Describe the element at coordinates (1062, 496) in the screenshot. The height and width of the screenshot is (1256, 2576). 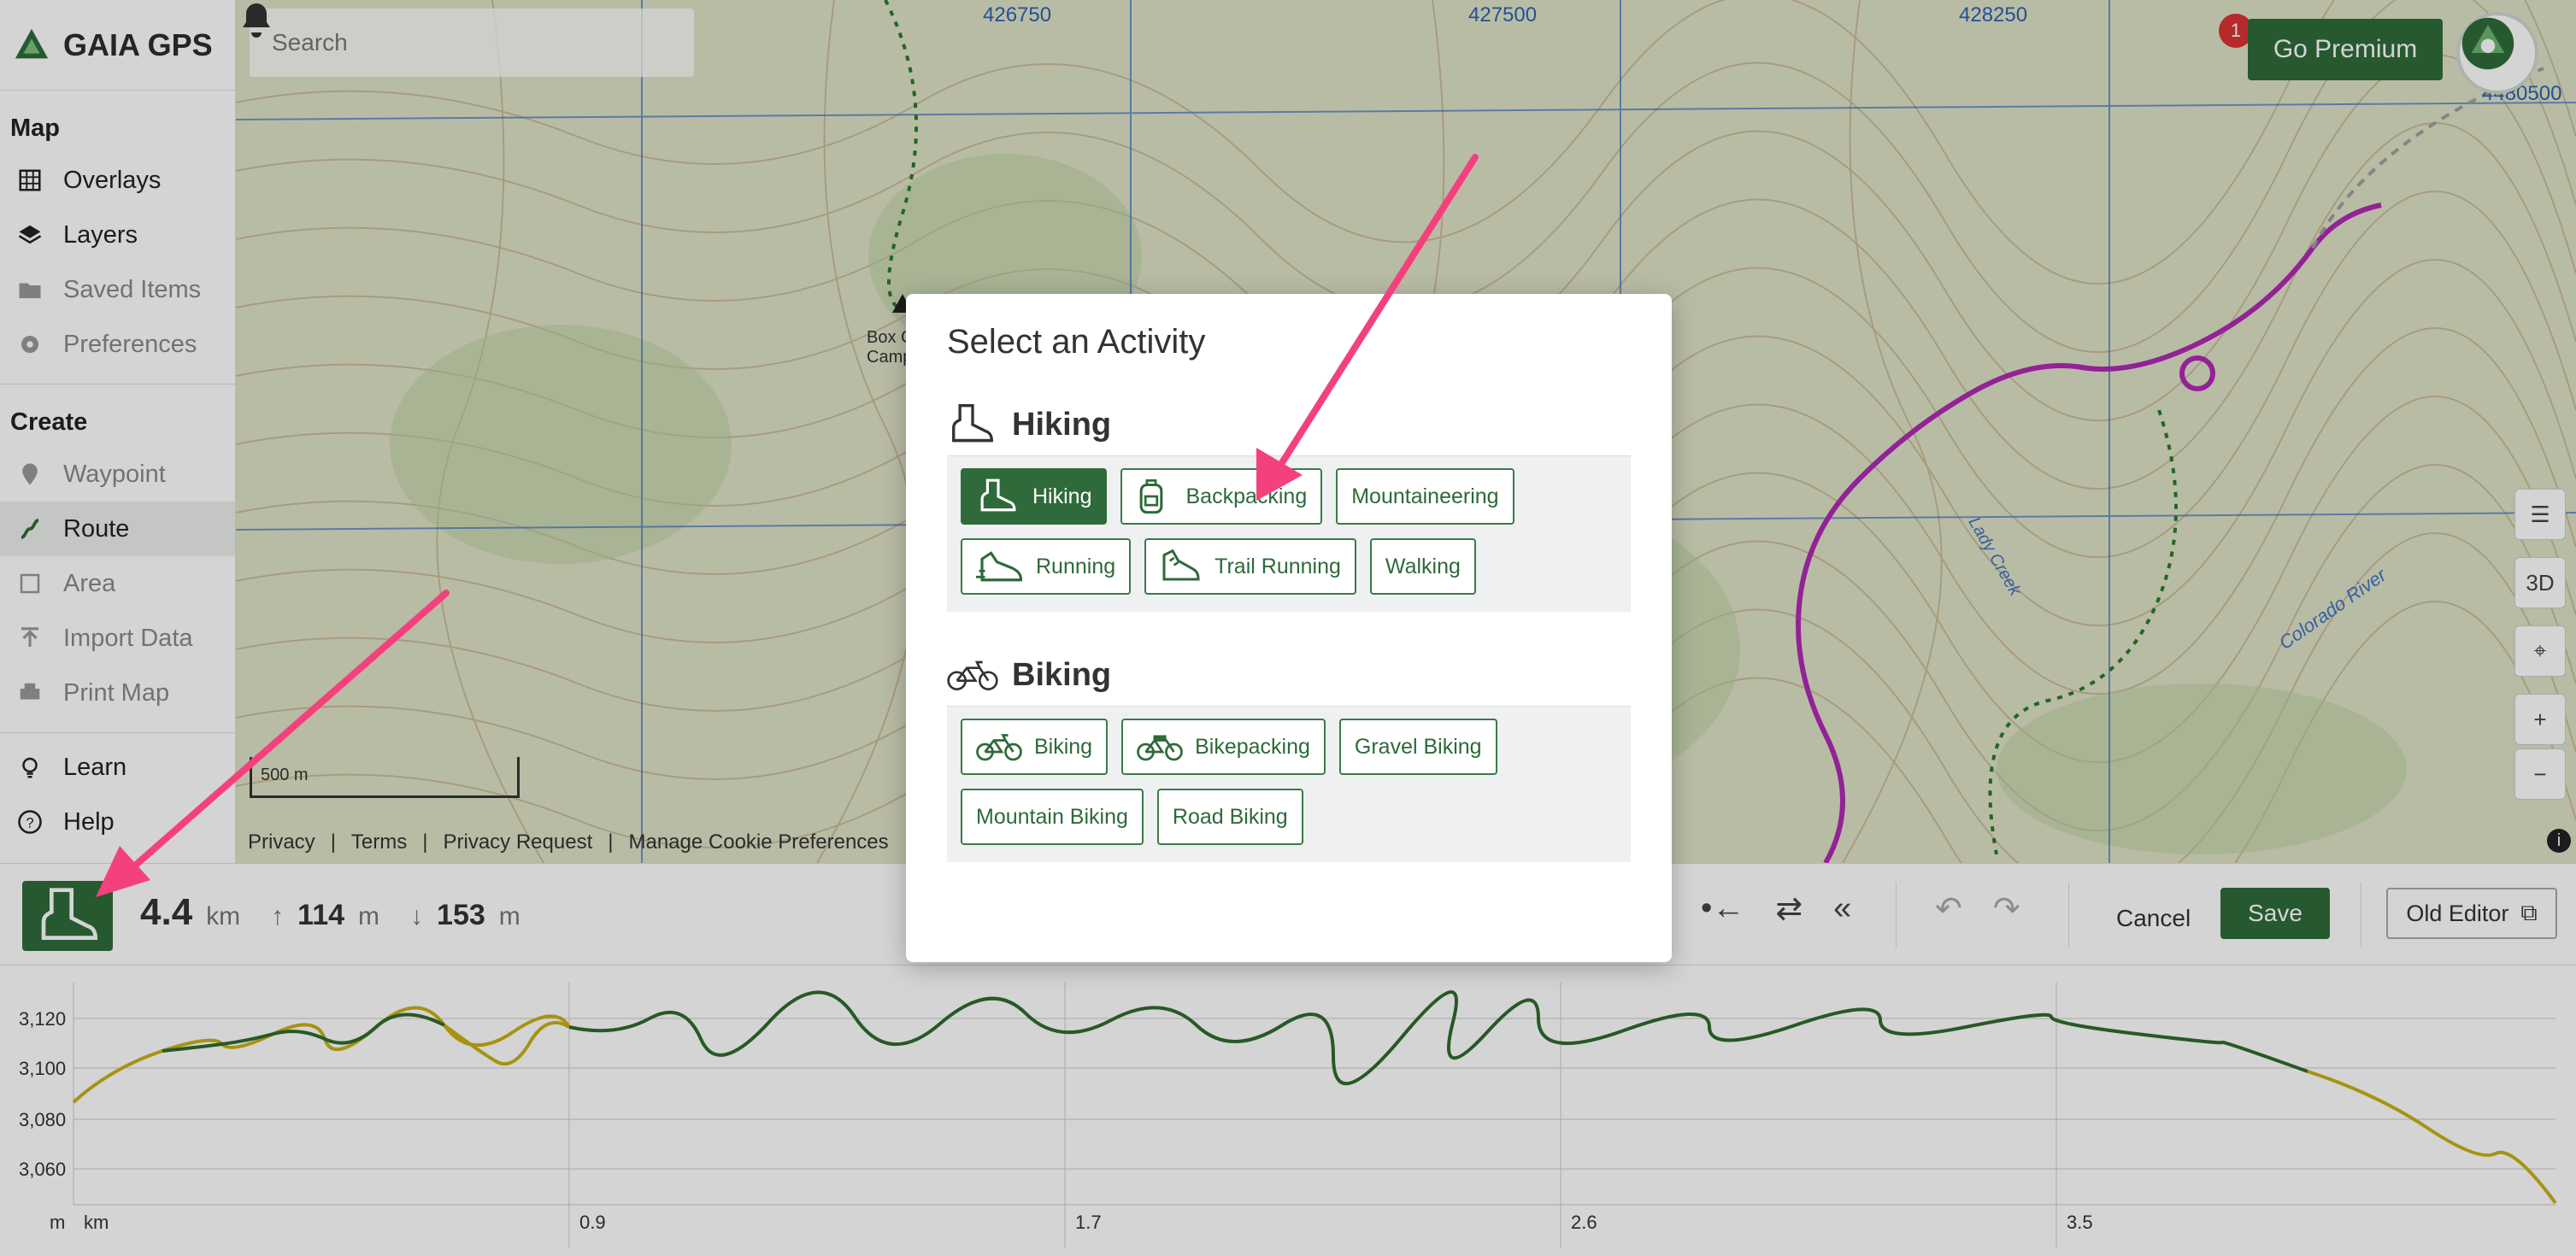
I see `activity-option-label: Hiking` at that location.